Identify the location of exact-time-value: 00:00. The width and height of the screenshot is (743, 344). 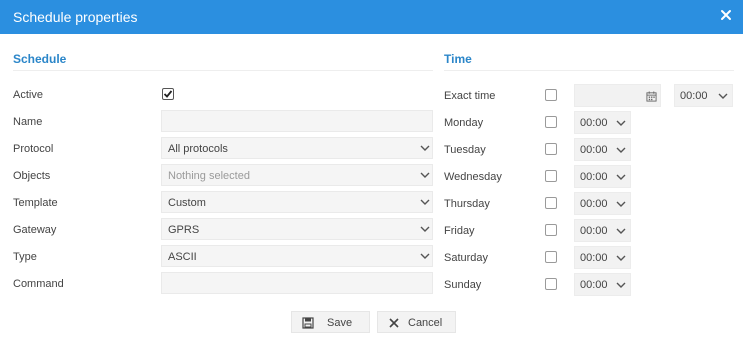
(694, 96).